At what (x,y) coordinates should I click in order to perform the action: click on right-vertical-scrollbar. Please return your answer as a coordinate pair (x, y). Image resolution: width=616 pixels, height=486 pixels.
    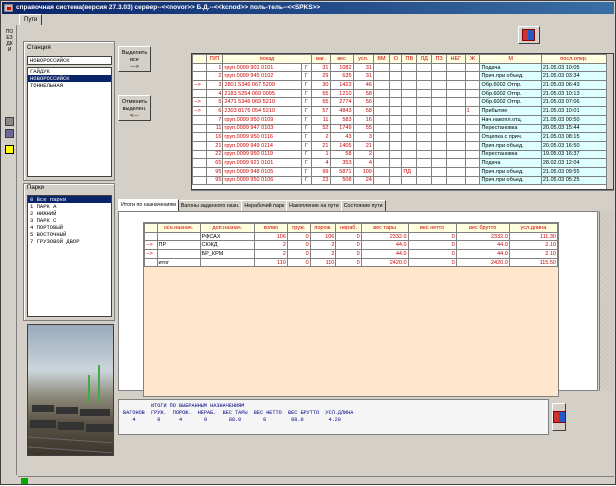
    Looking at the image, I should click on (606, 301).